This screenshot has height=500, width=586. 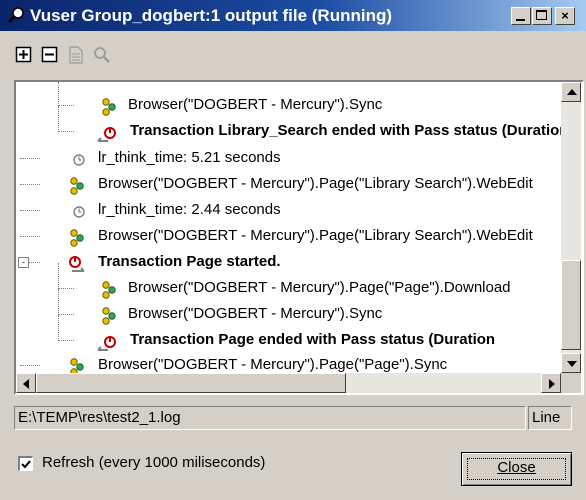 I want to click on horizontal-scrollbar, so click(x=288, y=383).